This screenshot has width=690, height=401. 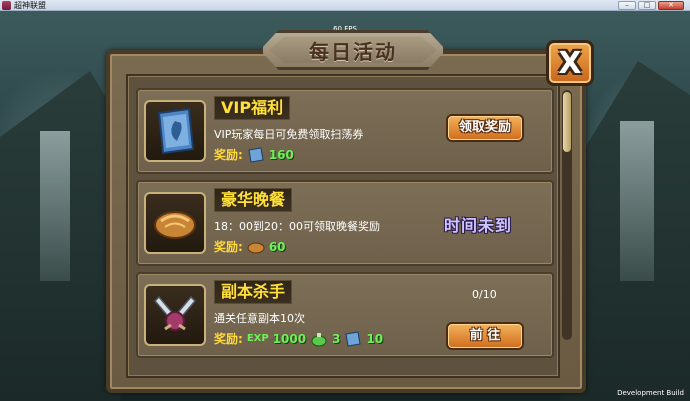 I want to click on maximize-button: □, so click(x=647, y=5).